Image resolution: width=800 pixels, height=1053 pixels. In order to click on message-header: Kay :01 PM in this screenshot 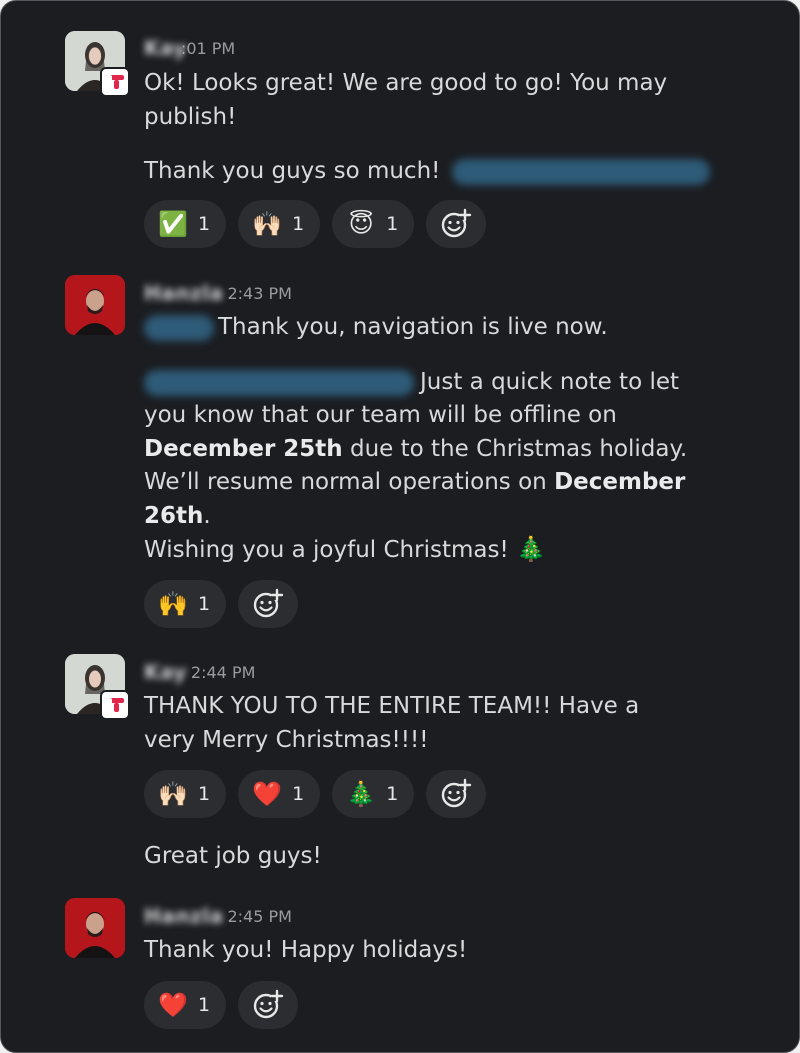, I will do `click(189, 48)`.